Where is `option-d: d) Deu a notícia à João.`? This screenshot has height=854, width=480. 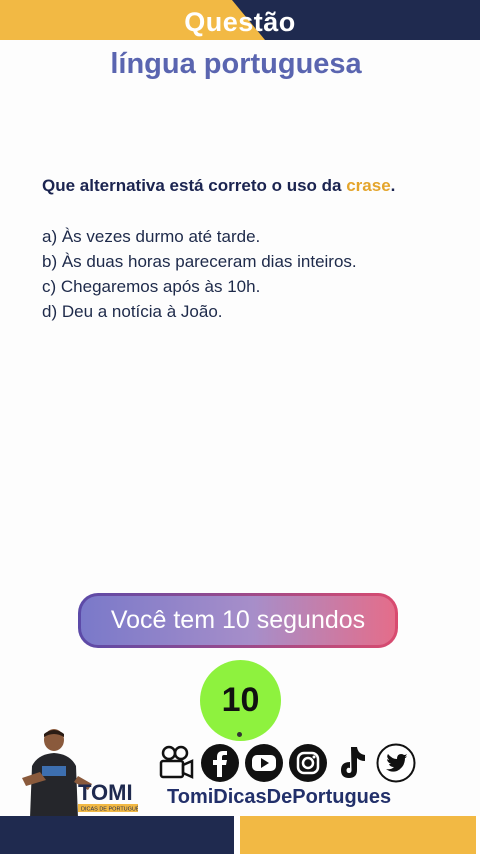
option-d: d) Deu a notícia à João. is located at coordinates (132, 311).